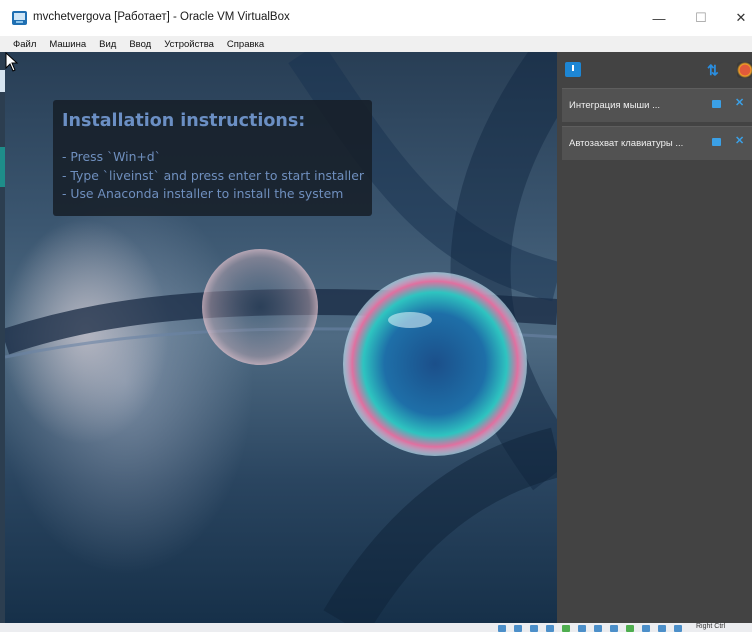  I want to click on network-icon, so click(550, 628).